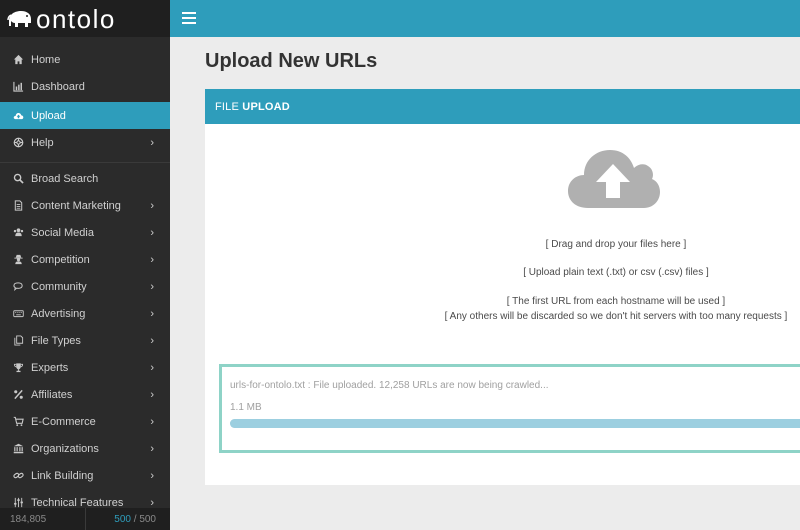 The width and height of the screenshot is (800, 530). What do you see at coordinates (122, 519) in the screenshot?
I see `quota-used: 500` at bounding box center [122, 519].